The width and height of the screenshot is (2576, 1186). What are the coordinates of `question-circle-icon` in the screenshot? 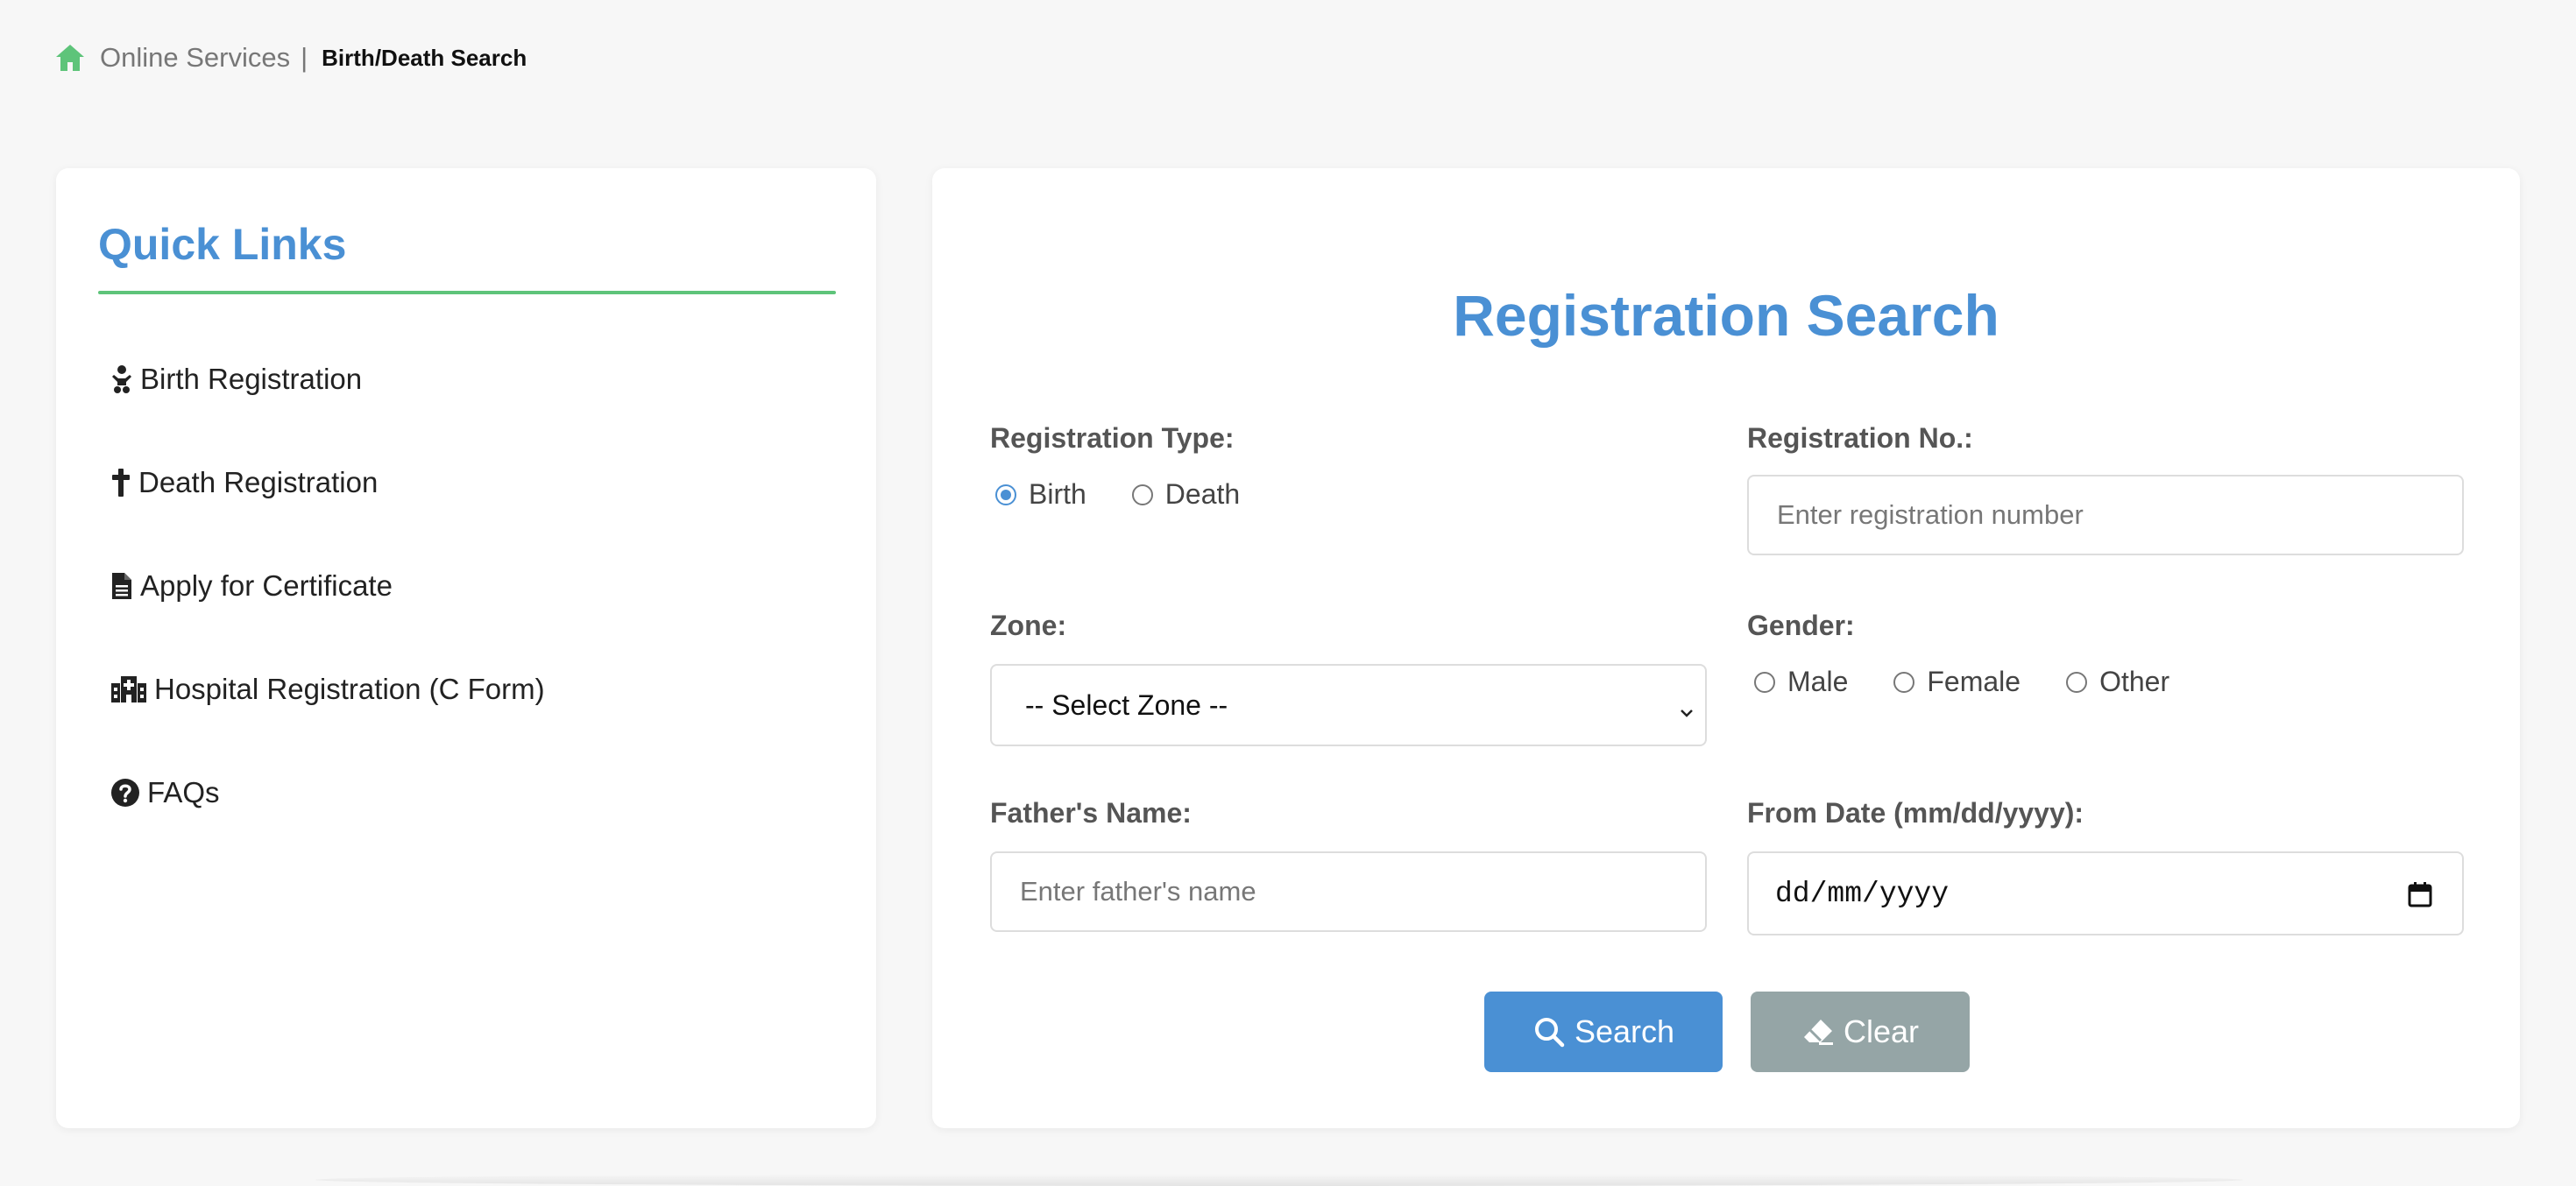 It's located at (125, 793).